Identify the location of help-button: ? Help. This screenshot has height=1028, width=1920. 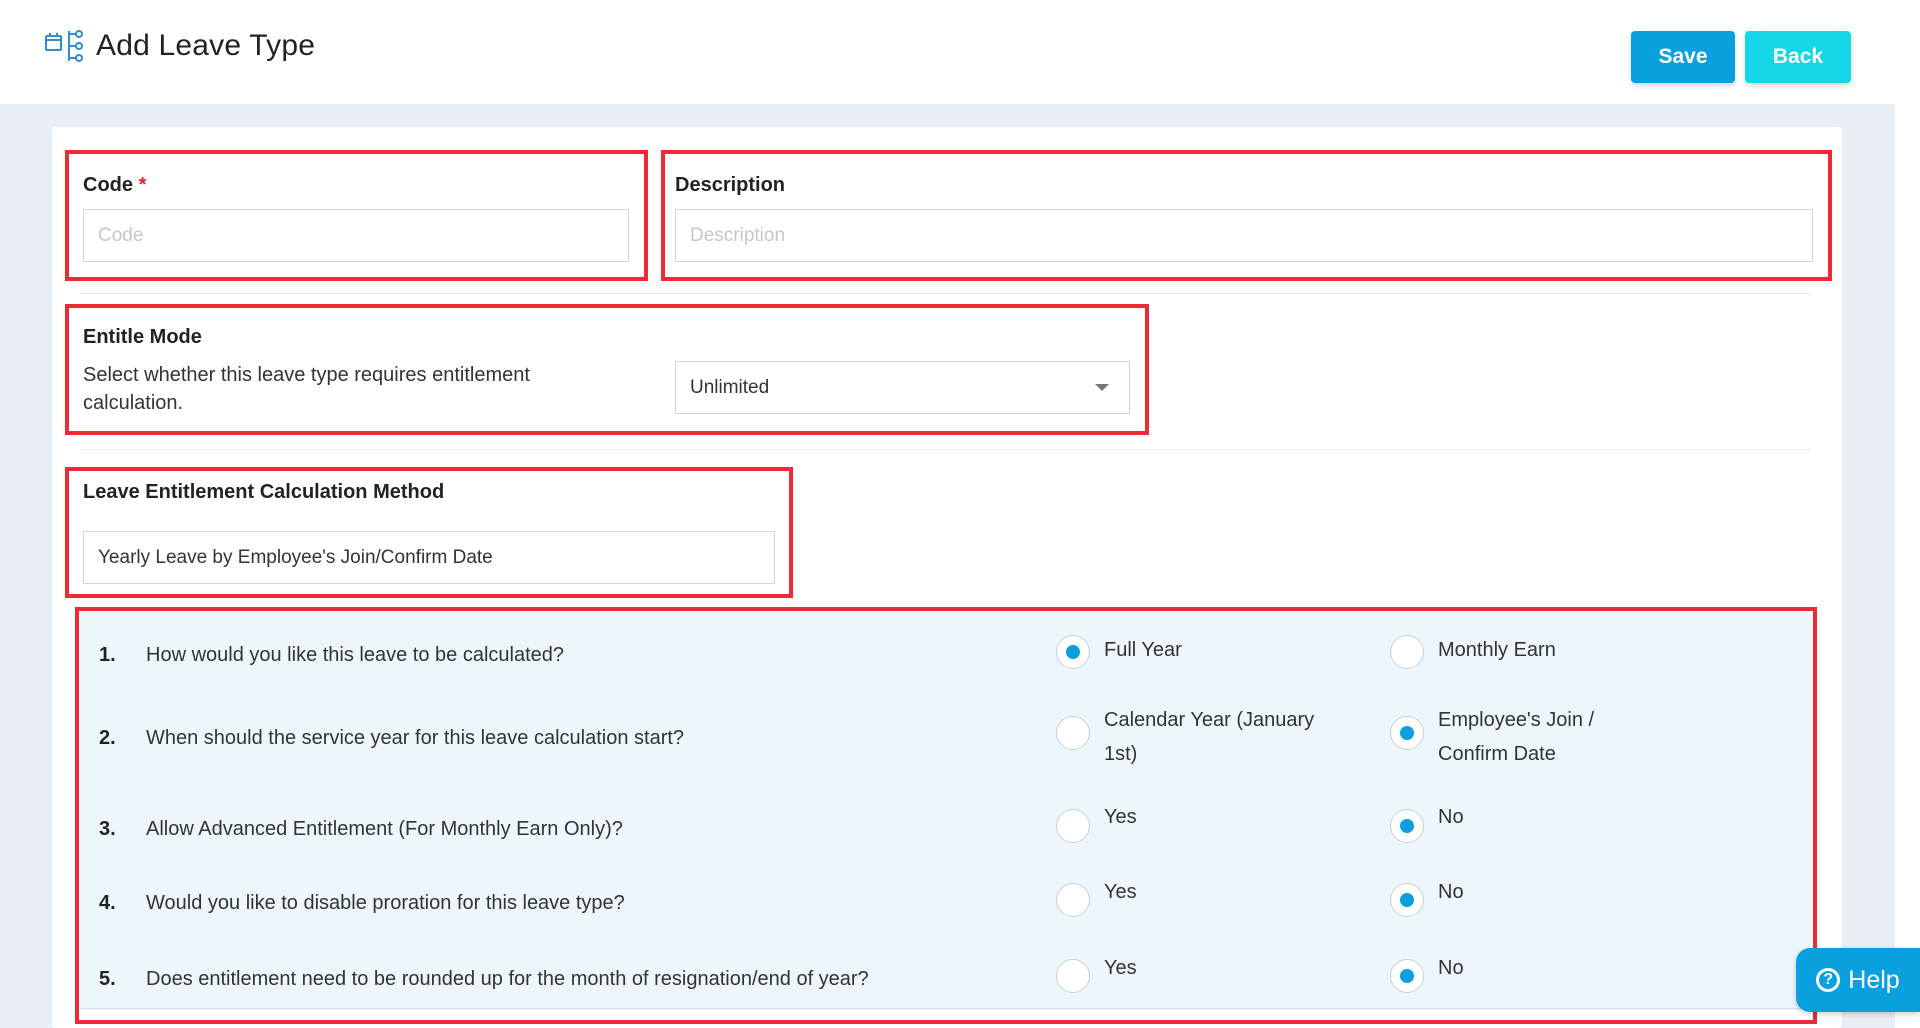
(1858, 980).